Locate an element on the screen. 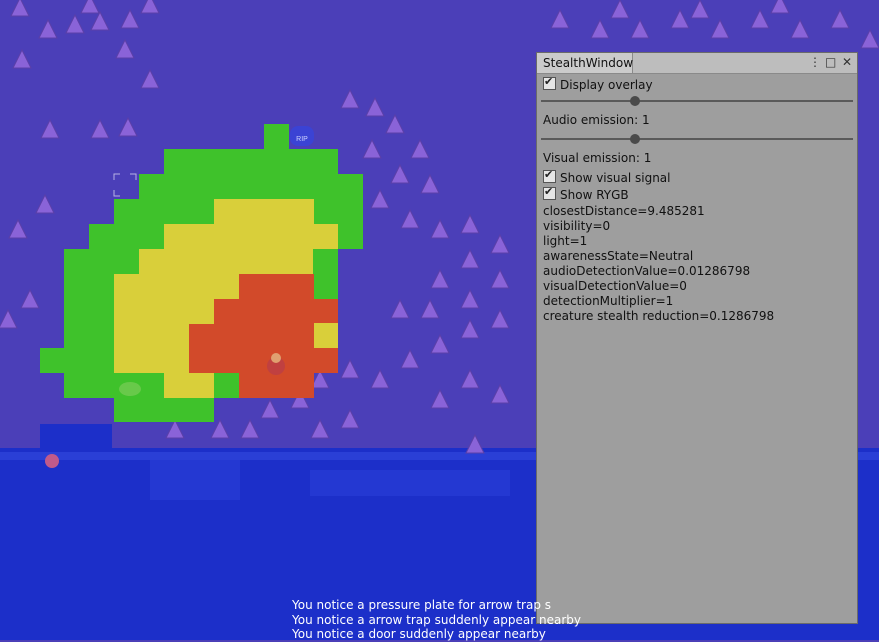  stat-light: light=1 is located at coordinates (565, 241).